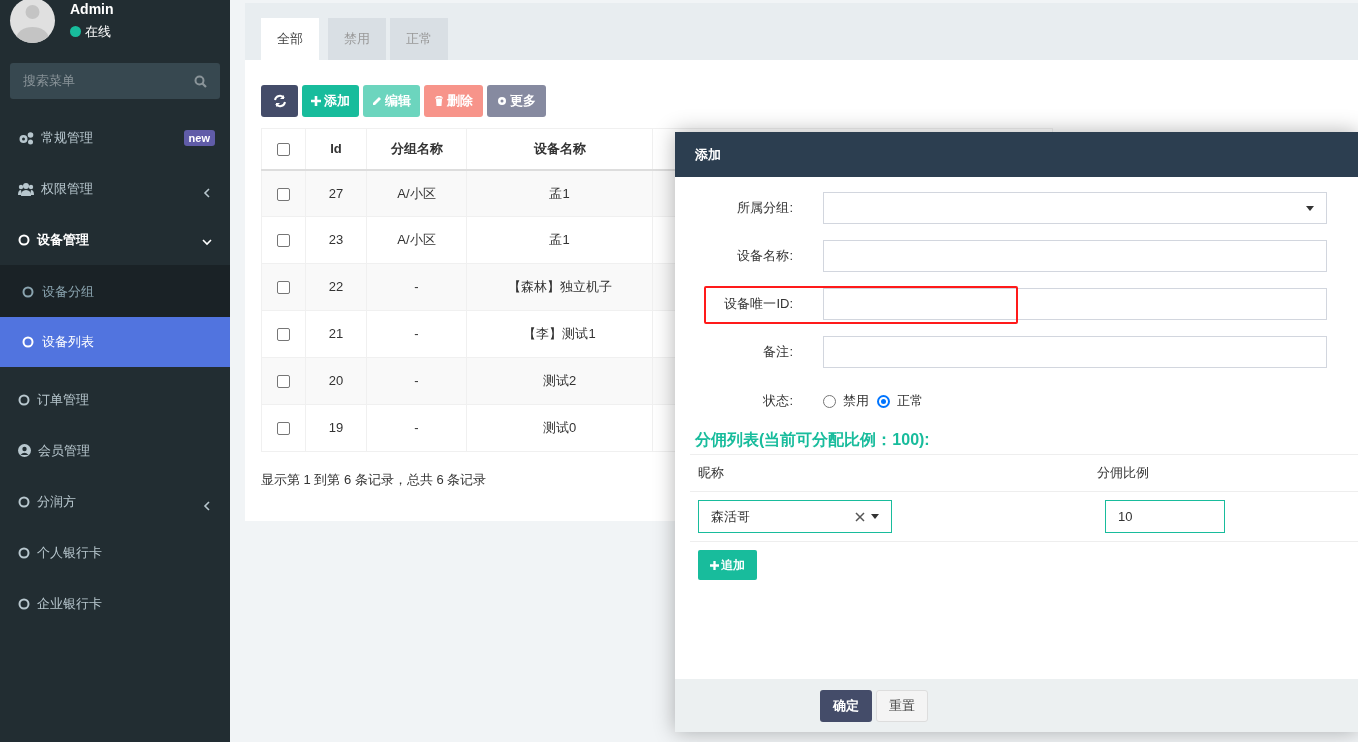 The width and height of the screenshot is (1358, 742). I want to click on users-icon, so click(26, 188).